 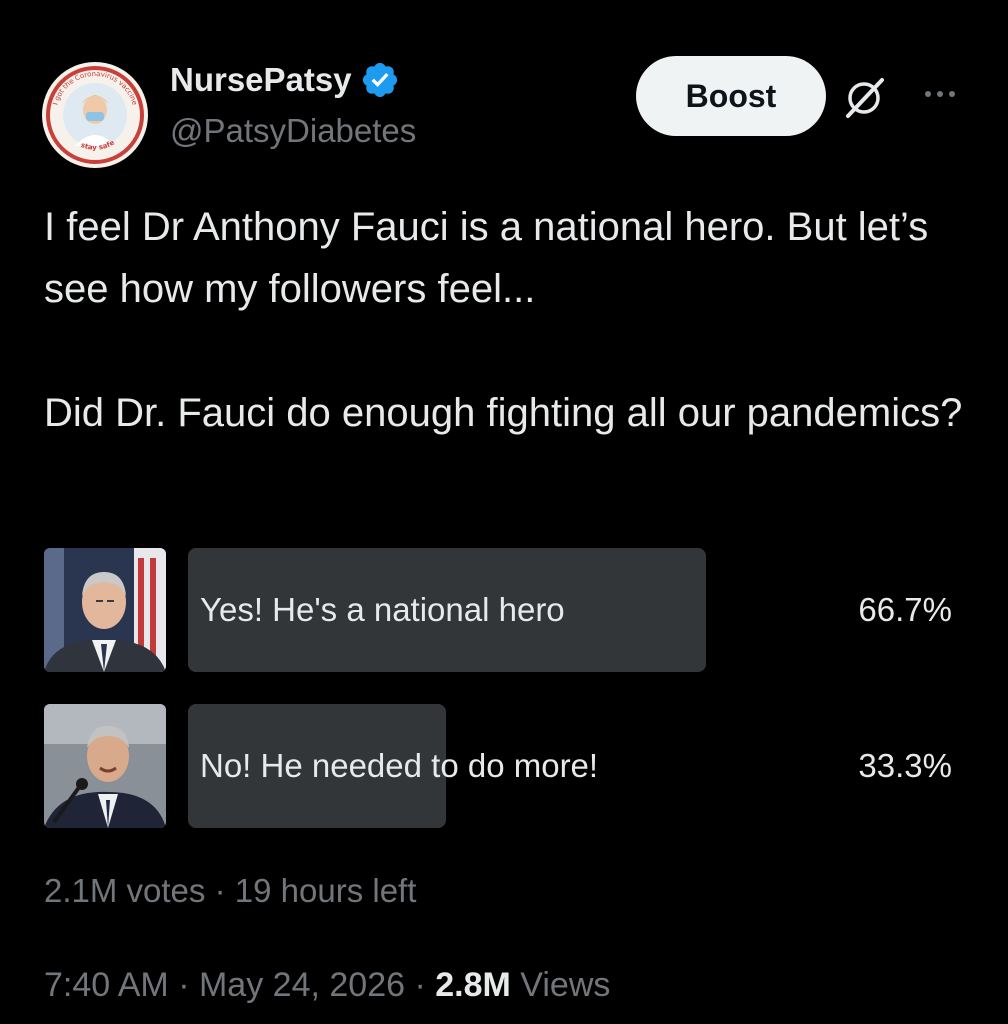 I want to click on poll-option-2: No! He needed to do more! 33.3%, so click(x=504, y=767).